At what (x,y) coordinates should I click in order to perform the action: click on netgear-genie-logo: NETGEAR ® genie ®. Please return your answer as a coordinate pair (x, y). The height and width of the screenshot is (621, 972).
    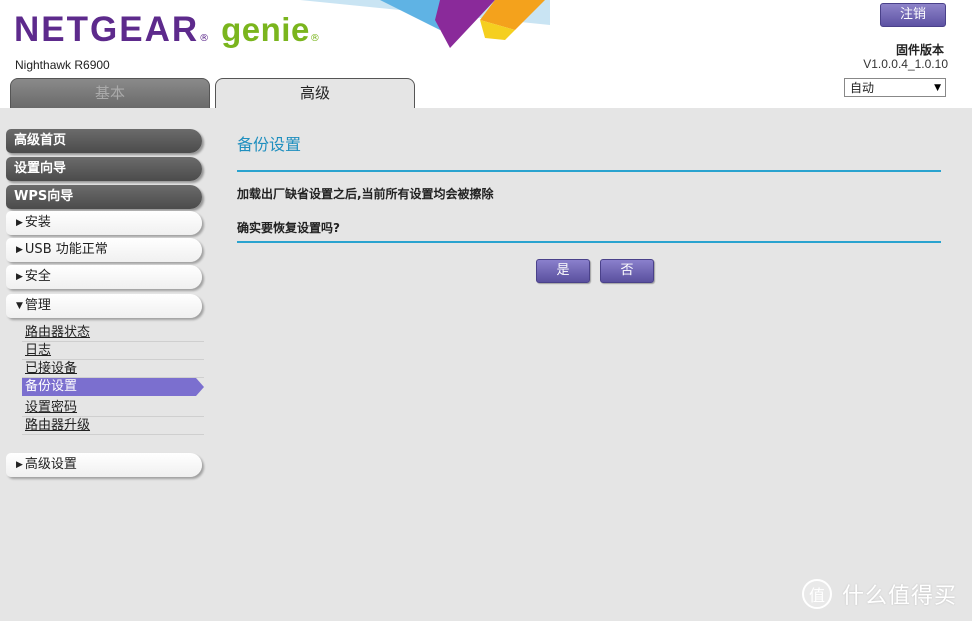
    Looking at the image, I should click on (167, 33).